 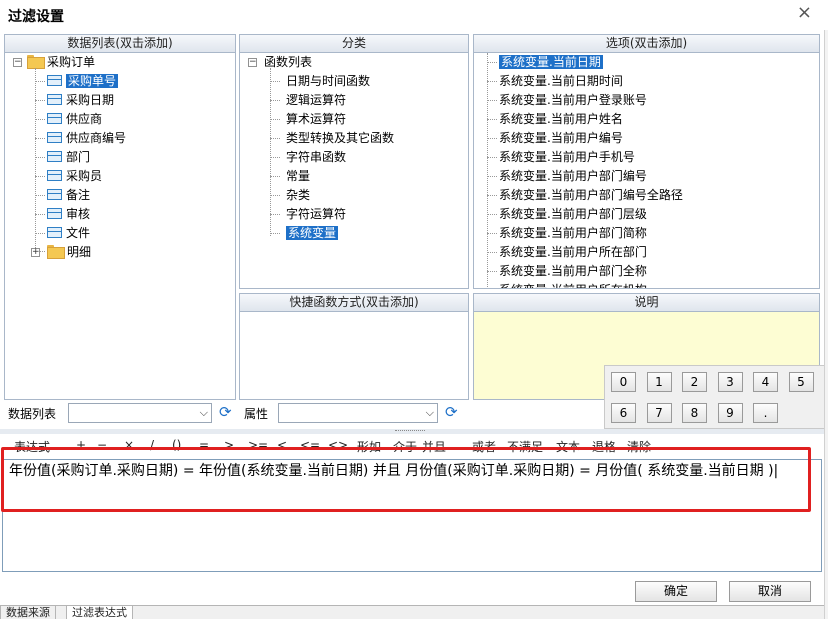 I want to click on expander-expand-icon: +, so click(x=35, y=252).